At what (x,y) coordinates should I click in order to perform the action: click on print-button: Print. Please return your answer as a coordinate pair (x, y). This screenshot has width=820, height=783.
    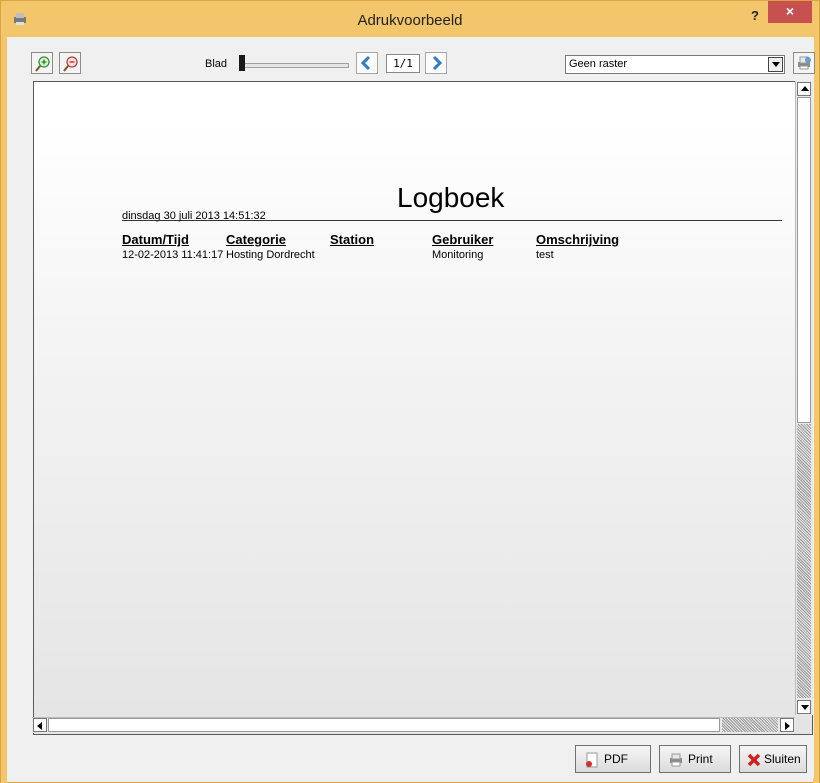
    Looking at the image, I should click on (695, 759).